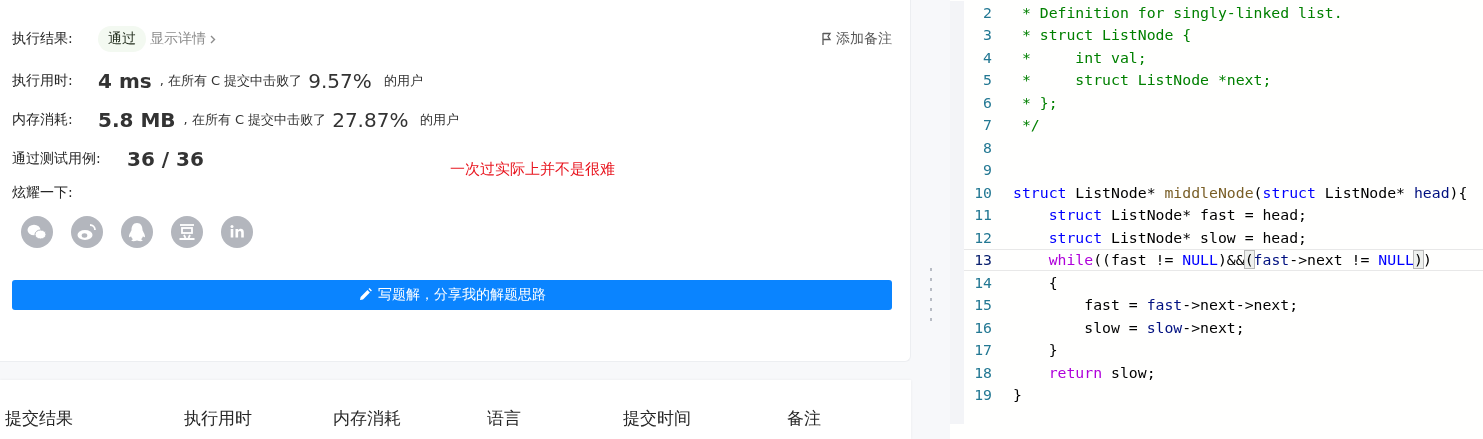 Image resolution: width=1483 pixels, height=439 pixels. Describe the element at coordinates (827, 39) in the screenshot. I see `flag-icon` at that location.